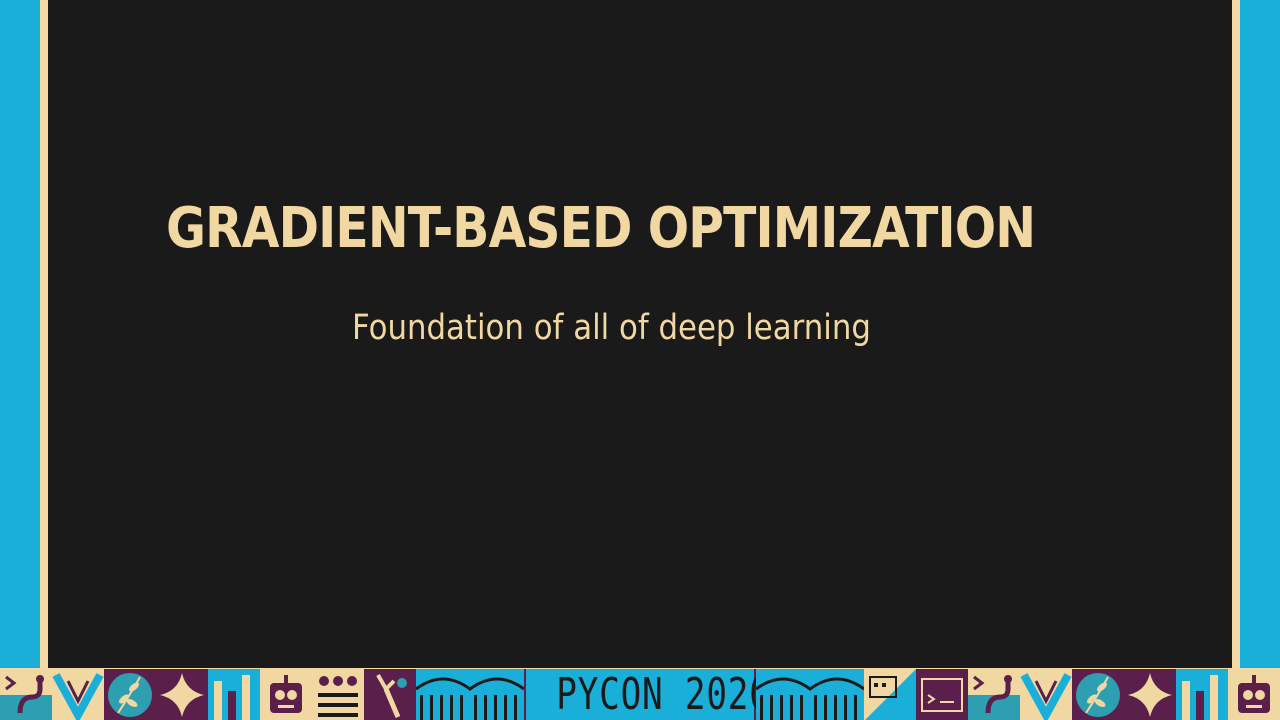  I want to click on pycon-logo-text: PYCON 2020, so click(663, 694).